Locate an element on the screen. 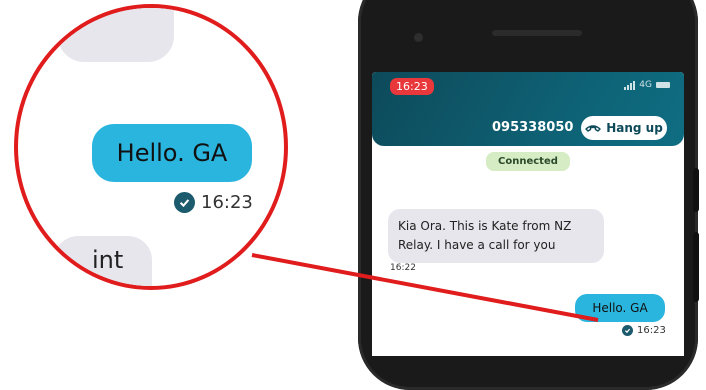 The width and height of the screenshot is (706, 390). connection-status-badge: Connected is located at coordinates (528, 161).